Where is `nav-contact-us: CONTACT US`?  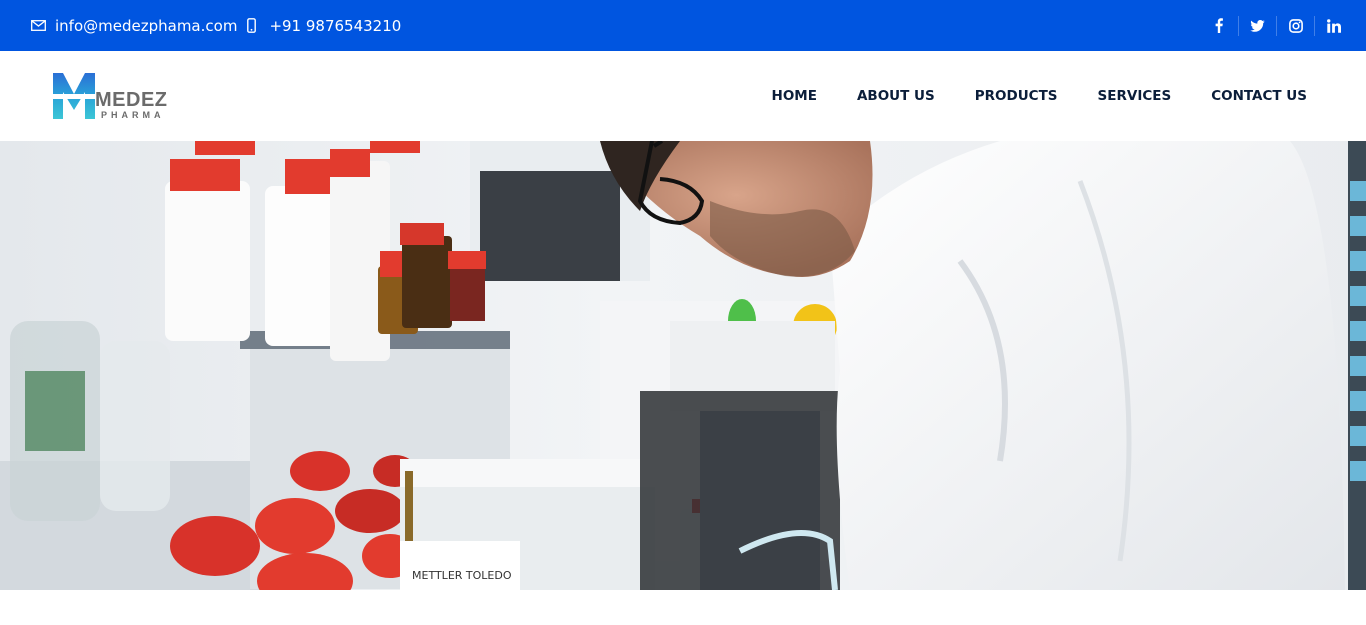 nav-contact-us: CONTACT US is located at coordinates (1259, 96).